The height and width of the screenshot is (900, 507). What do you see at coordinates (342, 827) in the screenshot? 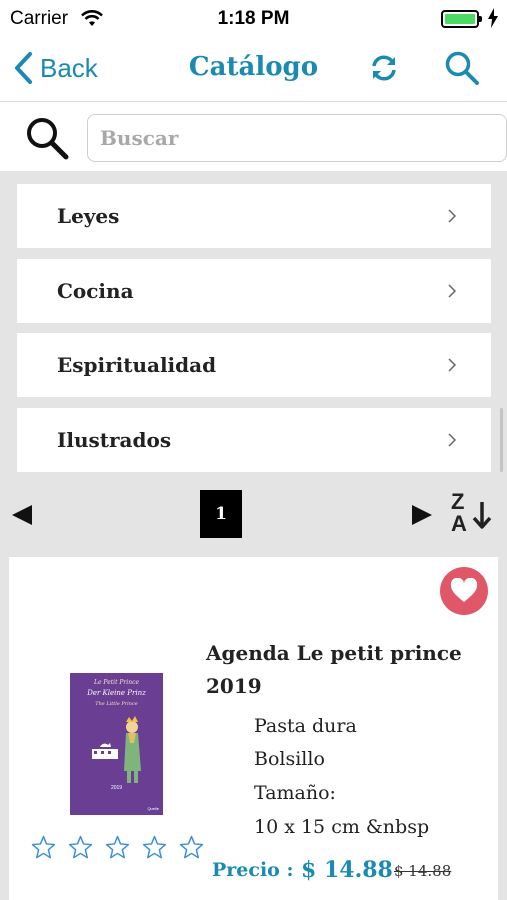
I see `product-size-value: 10 x 15 cm &nbsp` at bounding box center [342, 827].